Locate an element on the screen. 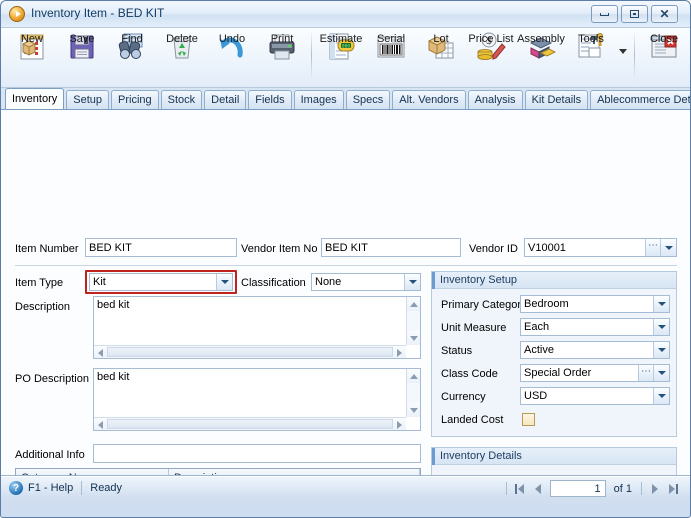 The image size is (691, 518). po-description-scroll-up-icon is located at coordinates (413, 376).